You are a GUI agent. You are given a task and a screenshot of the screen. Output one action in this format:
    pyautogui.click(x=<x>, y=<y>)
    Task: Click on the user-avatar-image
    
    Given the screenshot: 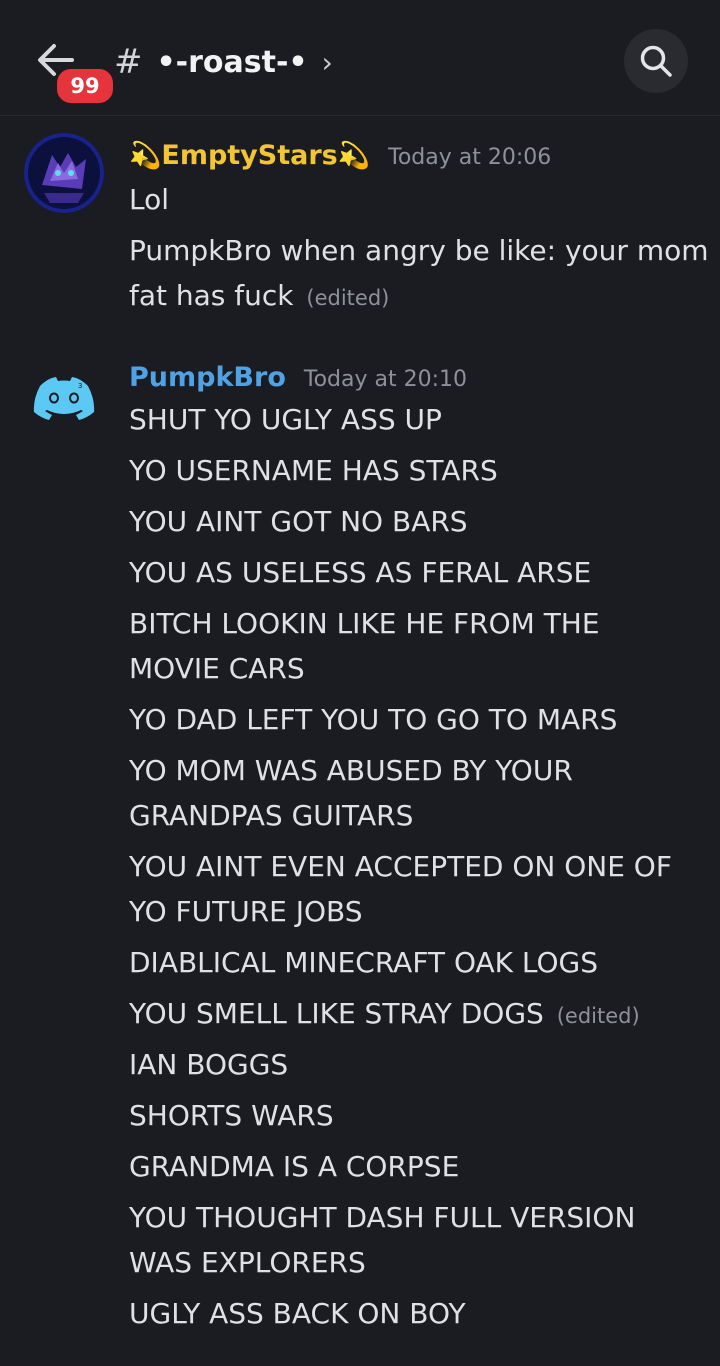 What is the action you would take?
    pyautogui.click(x=64, y=173)
    